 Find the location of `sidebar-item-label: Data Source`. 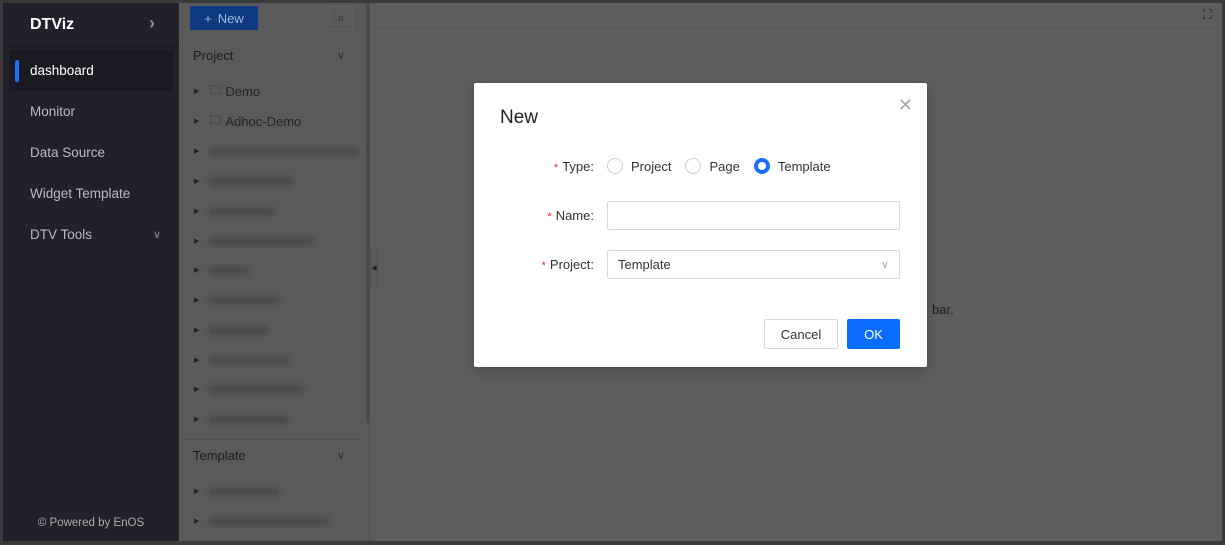

sidebar-item-label: Data Source is located at coordinates (68, 152).